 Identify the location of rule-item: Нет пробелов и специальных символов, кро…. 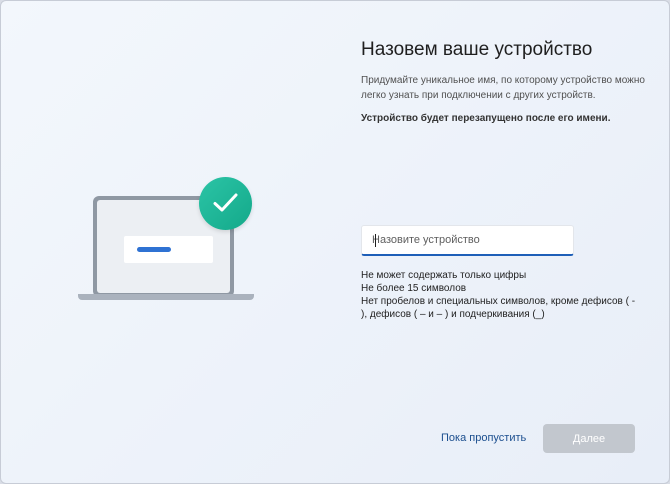
(498, 308).